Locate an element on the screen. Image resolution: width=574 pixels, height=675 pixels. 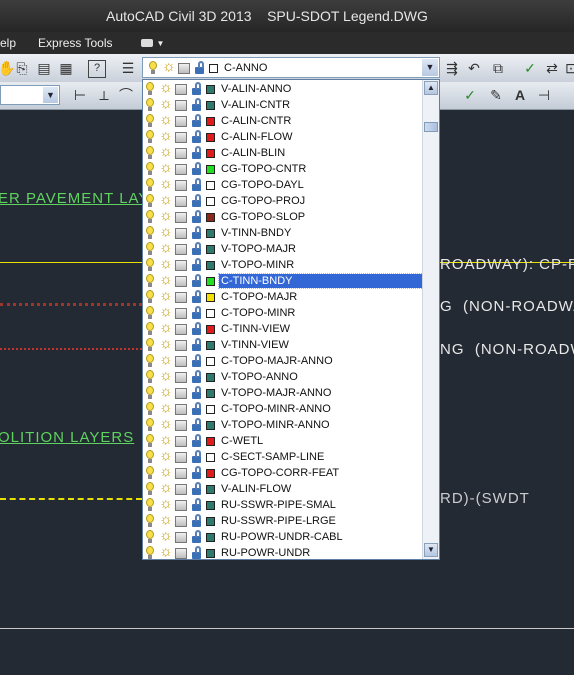
layer-list-item: V-TINN-VIEW is located at coordinates (283, 344).